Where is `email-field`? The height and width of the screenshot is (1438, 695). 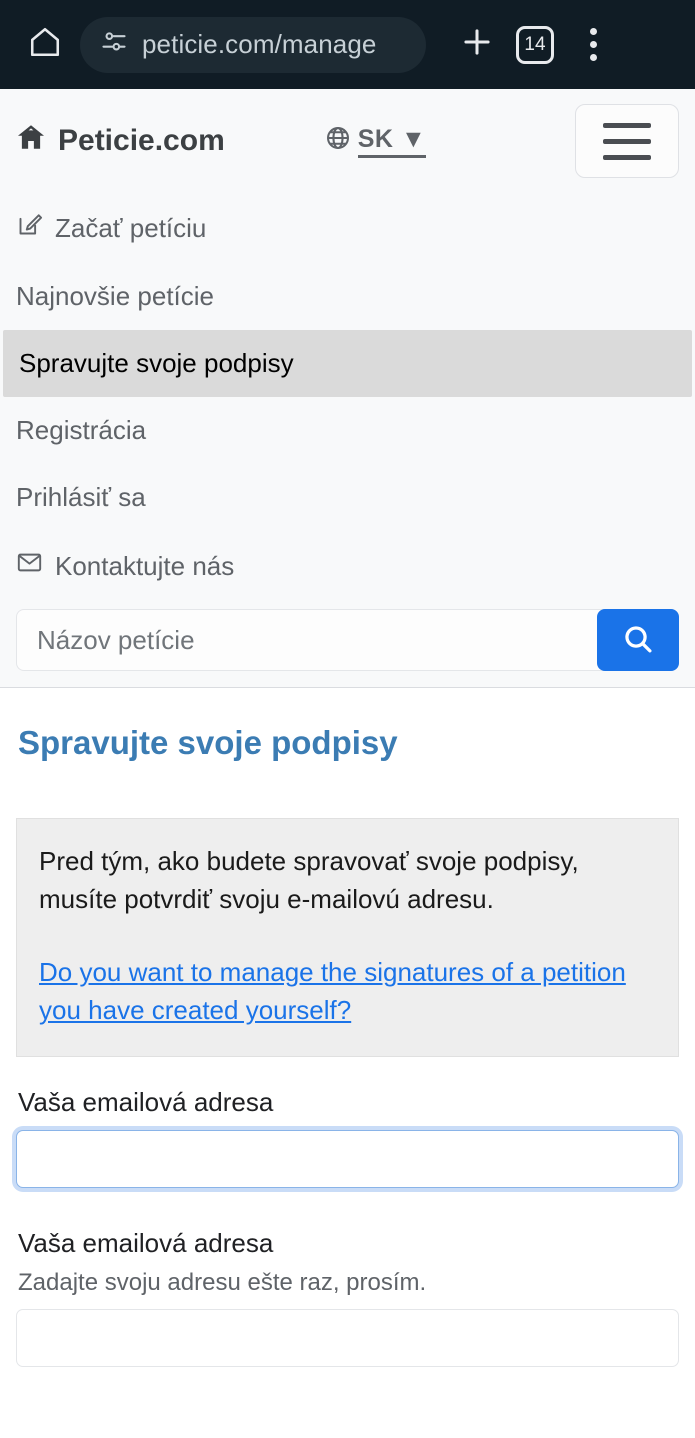 email-field is located at coordinates (347, 1158).